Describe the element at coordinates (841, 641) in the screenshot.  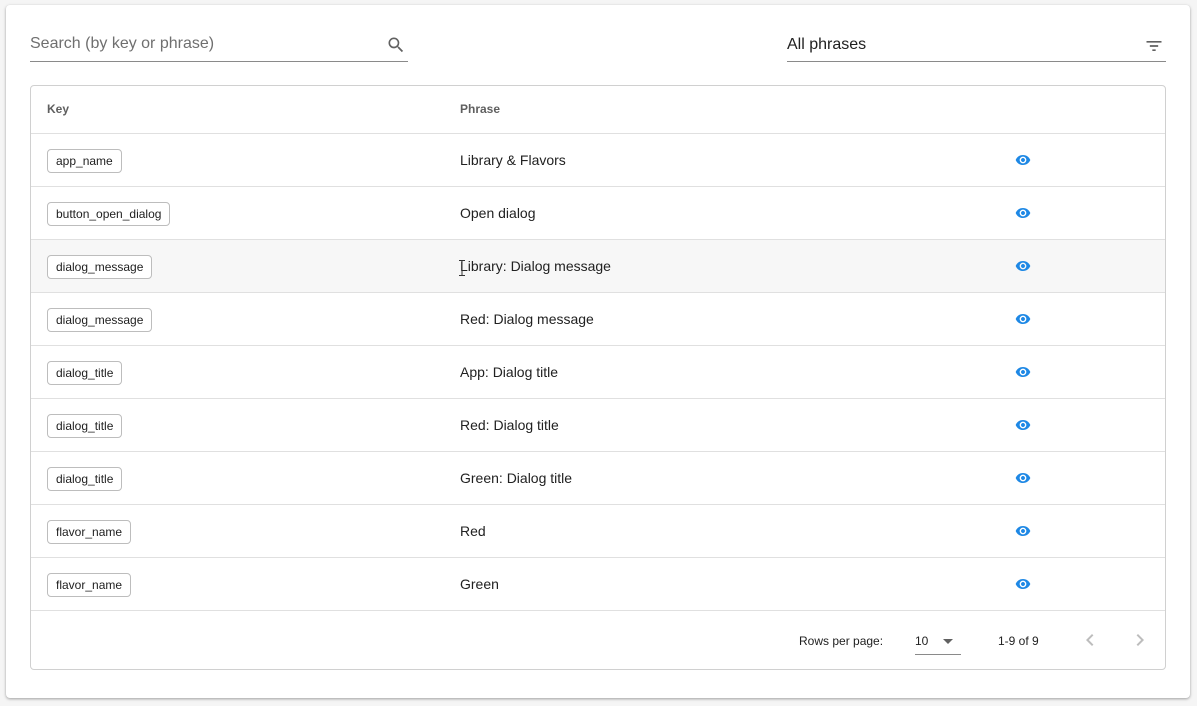
I see `rows-per-page-label: Rows per page:` at that location.